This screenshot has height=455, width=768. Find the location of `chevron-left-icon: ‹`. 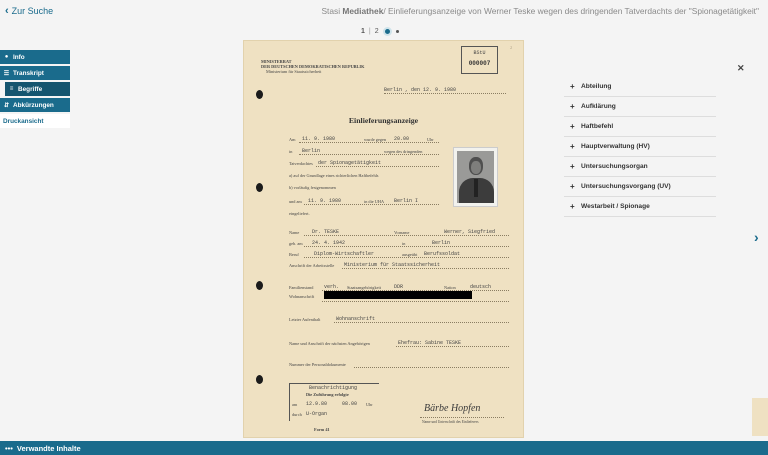

chevron-left-icon: ‹ is located at coordinates (7, 10).